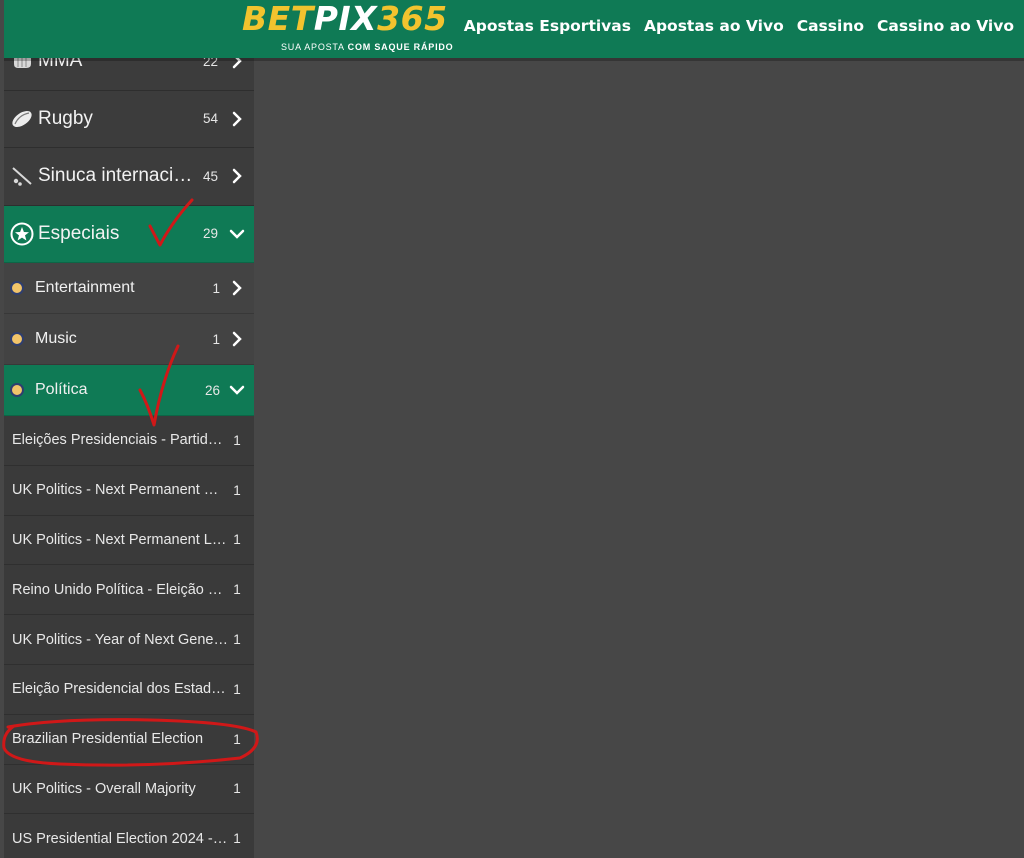  Describe the element at coordinates (108, 739) in the screenshot. I see `event-label: Brazilian Presidential Election` at that location.